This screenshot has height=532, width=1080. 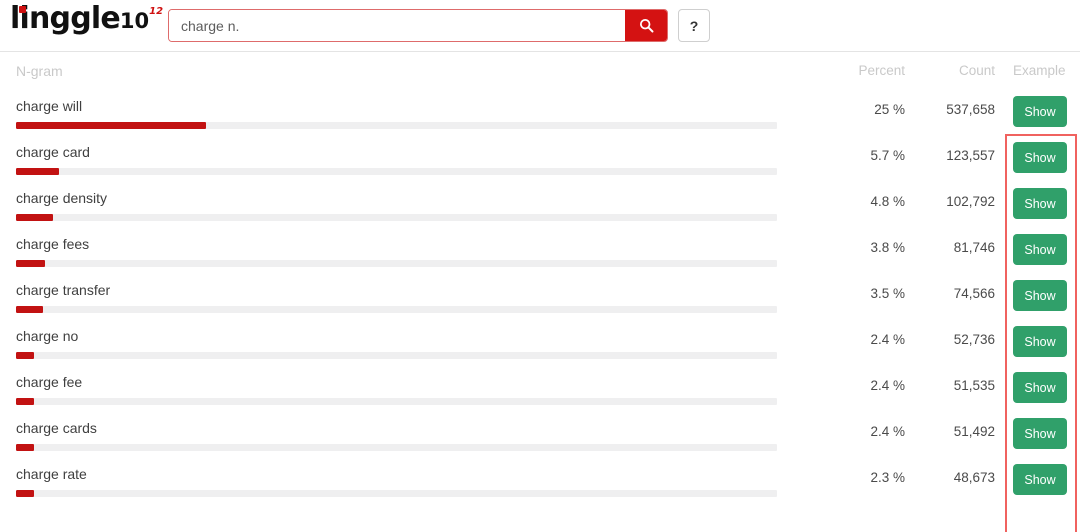 What do you see at coordinates (62, 198) in the screenshot?
I see `ngram-label: charge density` at bounding box center [62, 198].